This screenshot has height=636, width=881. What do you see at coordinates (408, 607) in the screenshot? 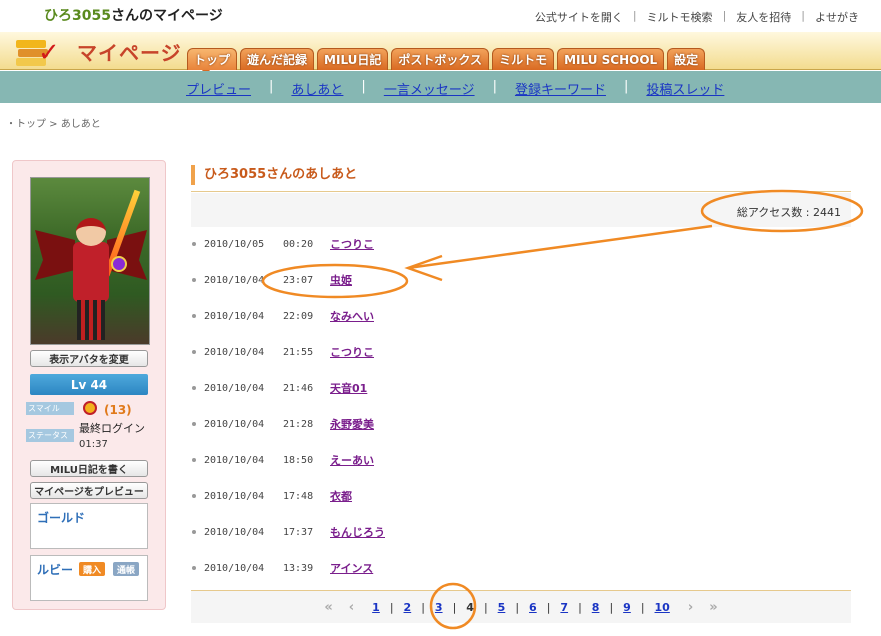
I see `page-link: 2` at bounding box center [408, 607].